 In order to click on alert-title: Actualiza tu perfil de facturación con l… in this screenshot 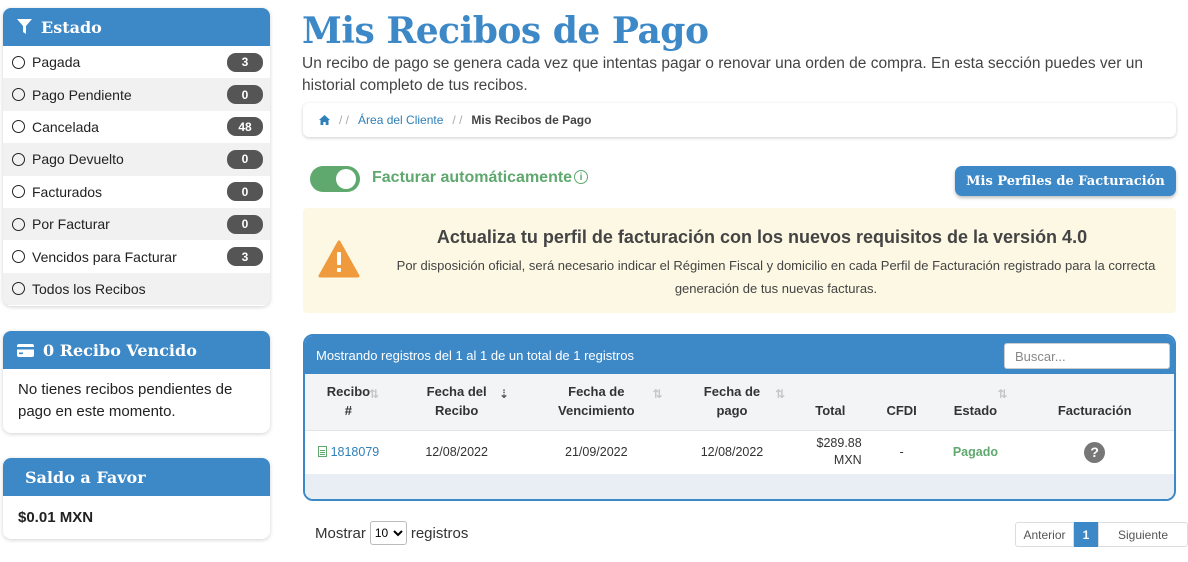, I will do `click(762, 237)`.